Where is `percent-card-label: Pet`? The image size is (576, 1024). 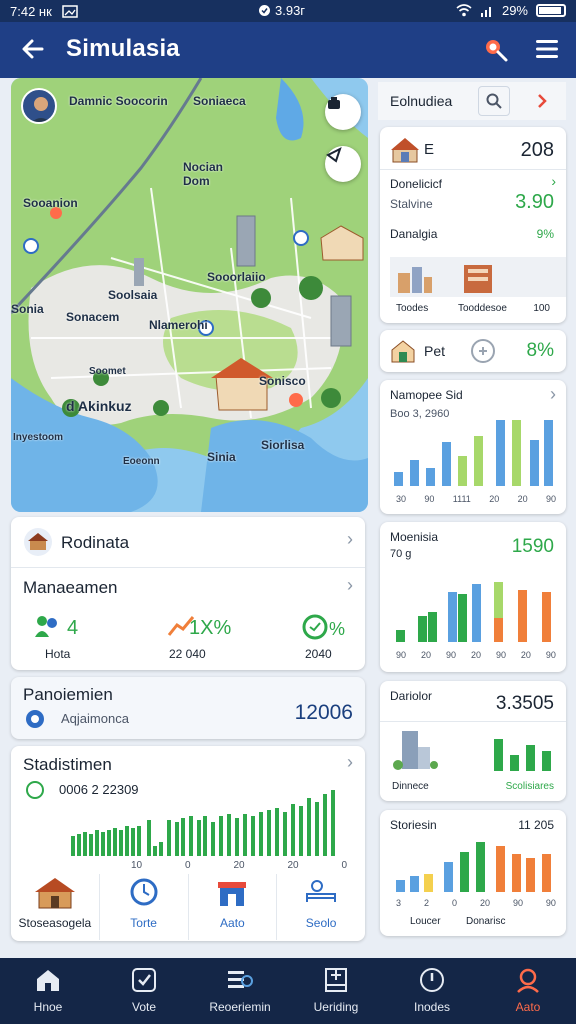 percent-card-label: Pet is located at coordinates (435, 351).